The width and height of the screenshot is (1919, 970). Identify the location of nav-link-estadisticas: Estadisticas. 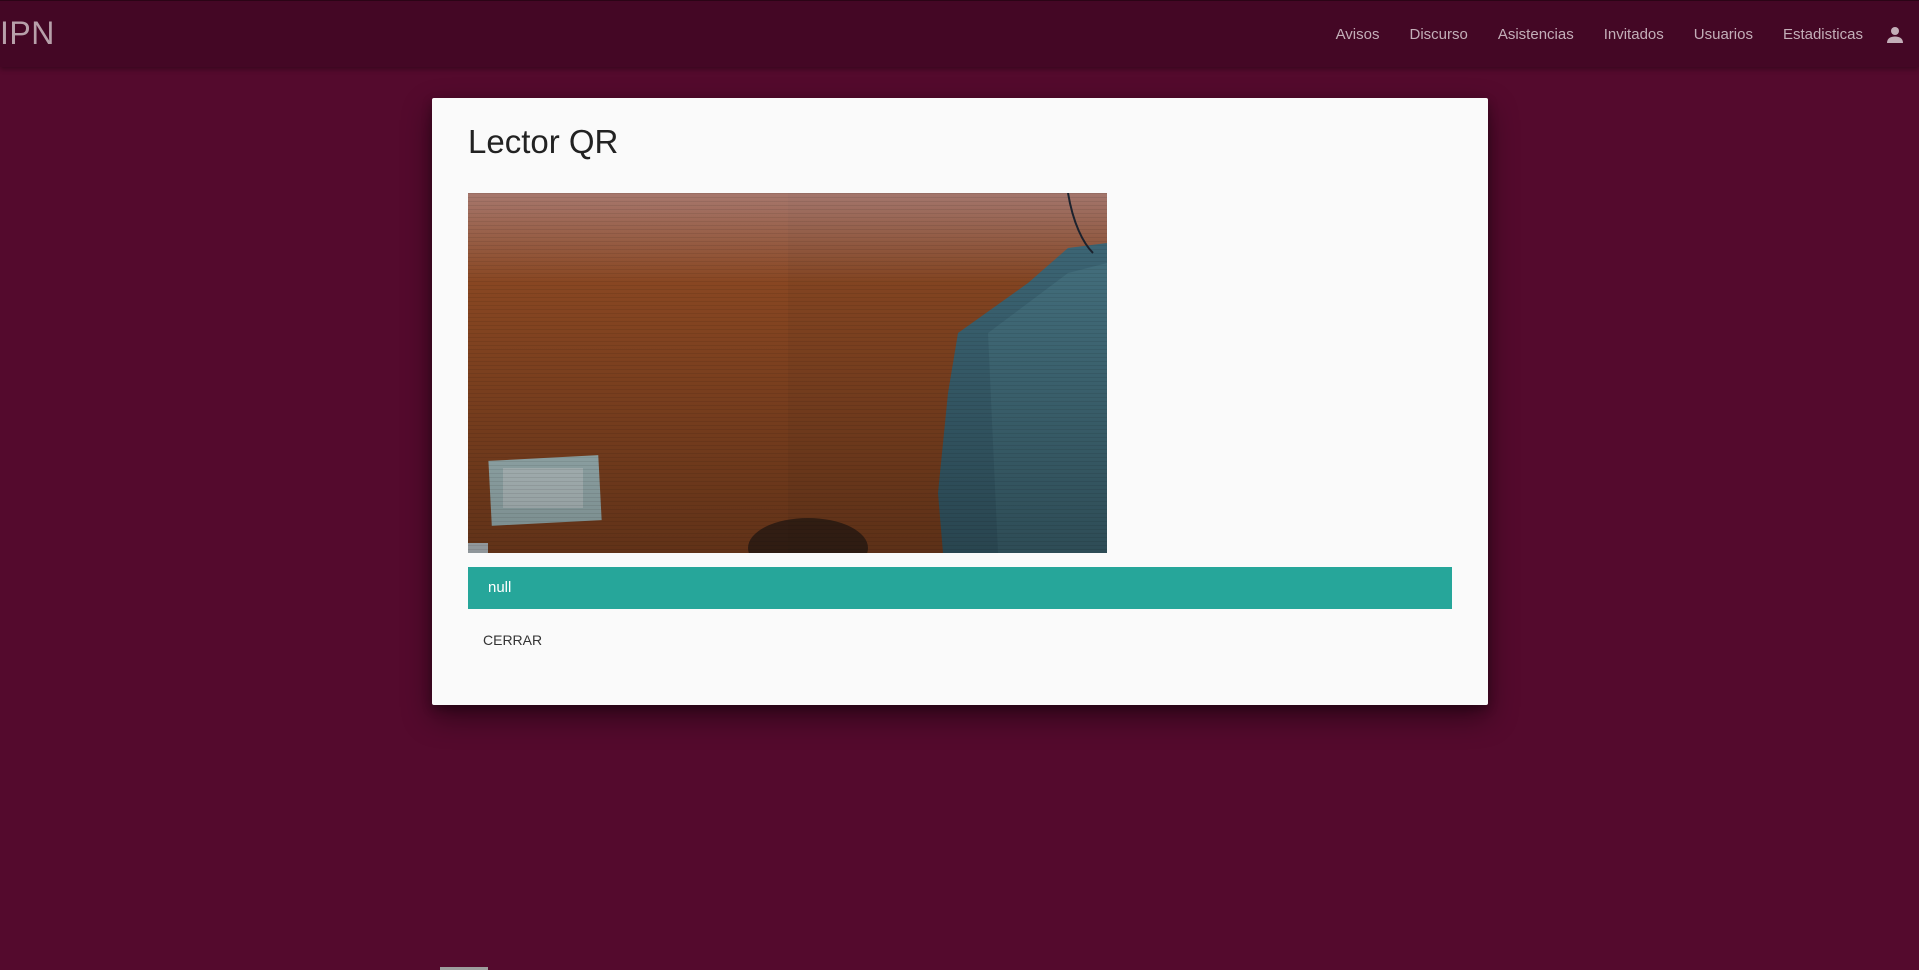
(1823, 34).